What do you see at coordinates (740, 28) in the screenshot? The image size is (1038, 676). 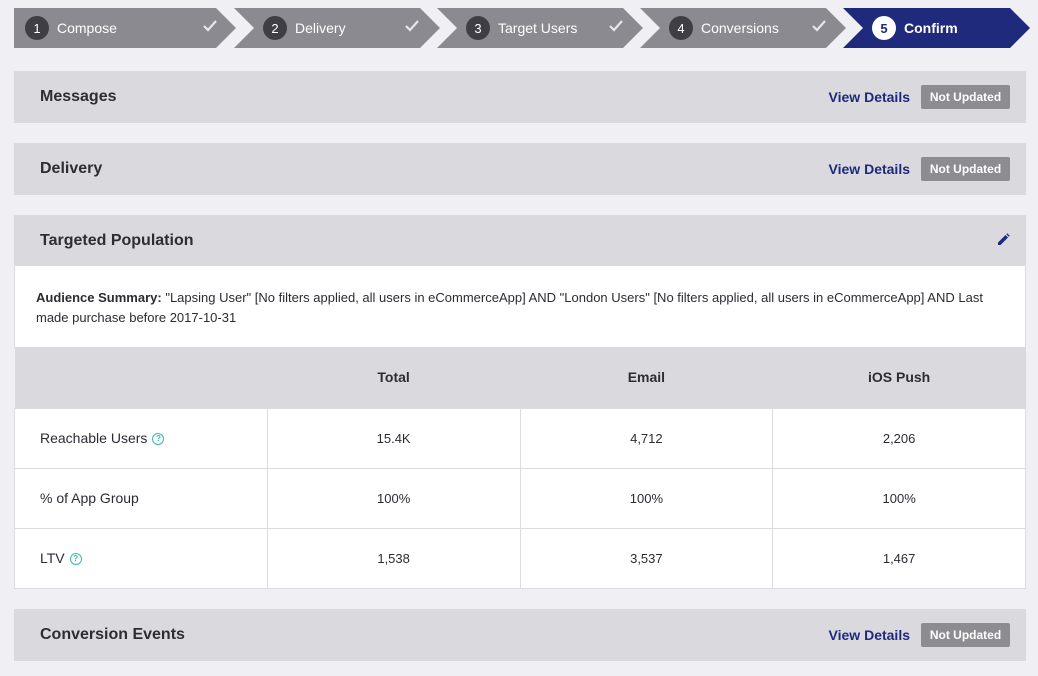 I see `step-label: Conversions` at bounding box center [740, 28].